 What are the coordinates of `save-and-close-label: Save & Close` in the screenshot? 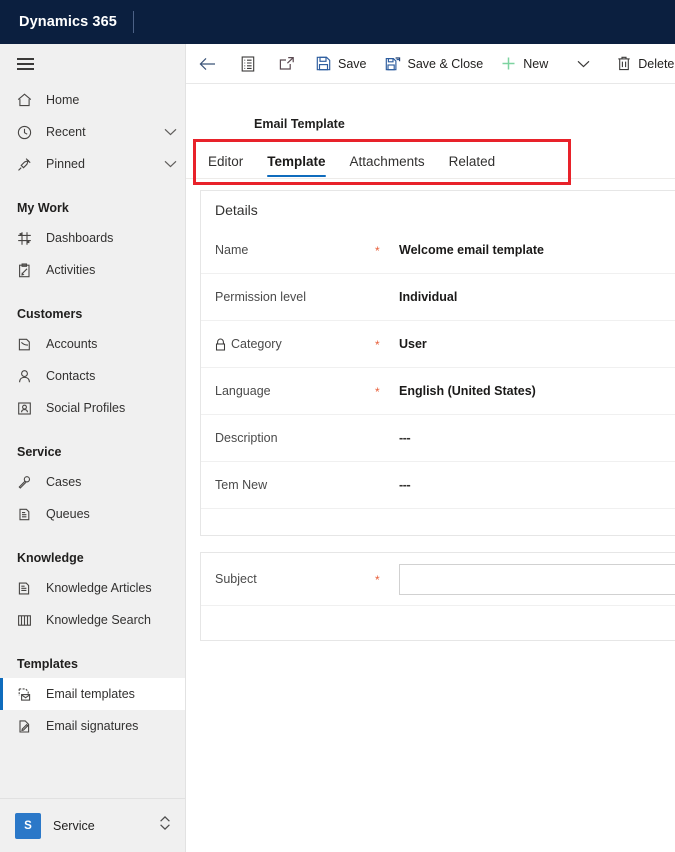 It's located at (445, 63).